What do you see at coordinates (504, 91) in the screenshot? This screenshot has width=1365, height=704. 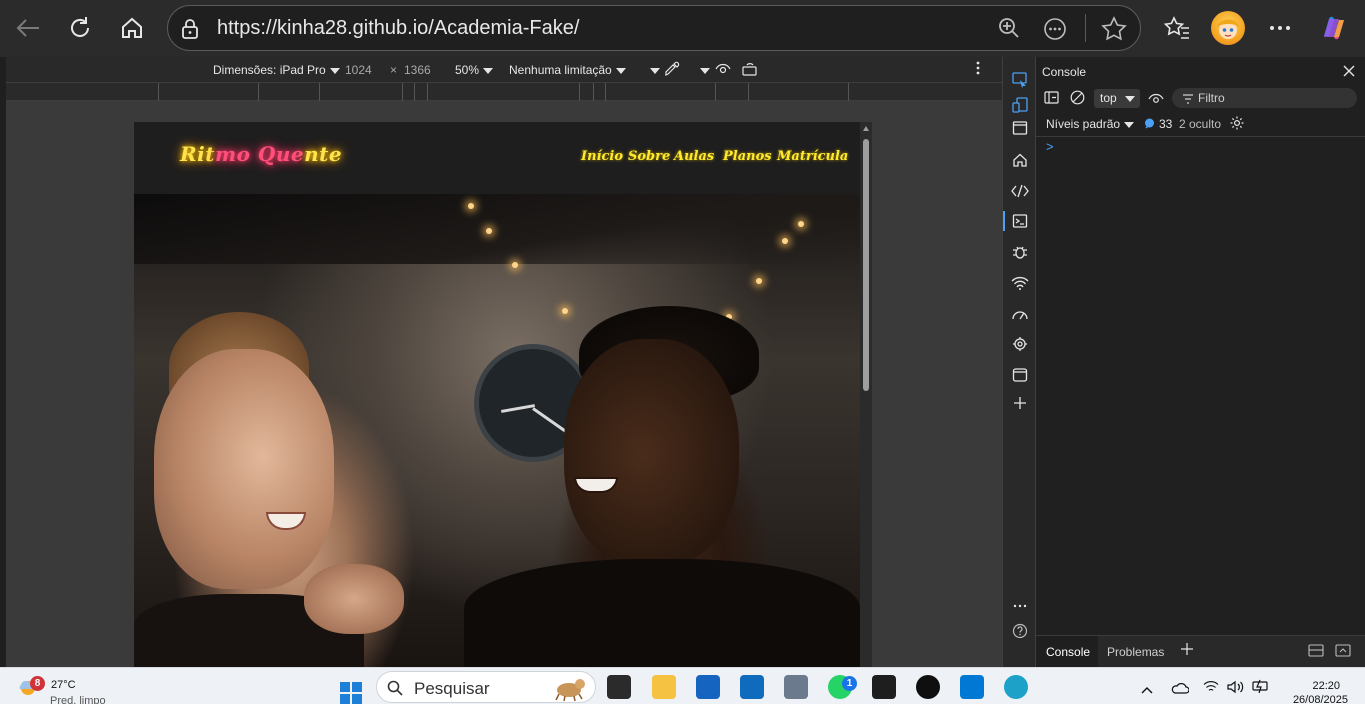 I see `media-query-ruler` at bounding box center [504, 91].